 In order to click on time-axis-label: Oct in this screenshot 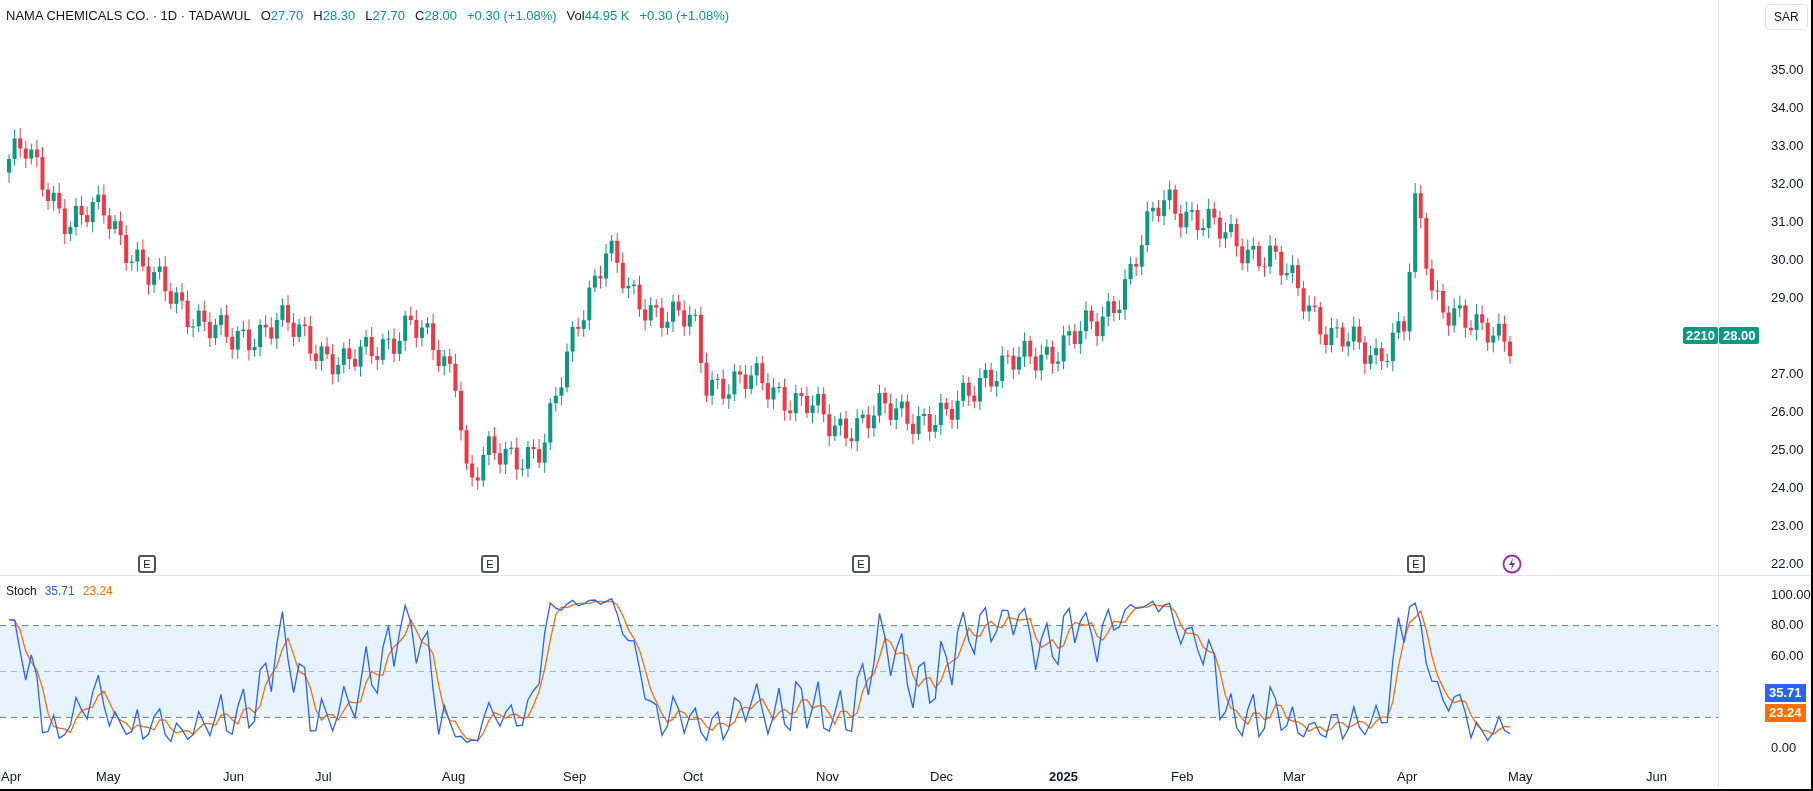, I will do `click(693, 777)`.